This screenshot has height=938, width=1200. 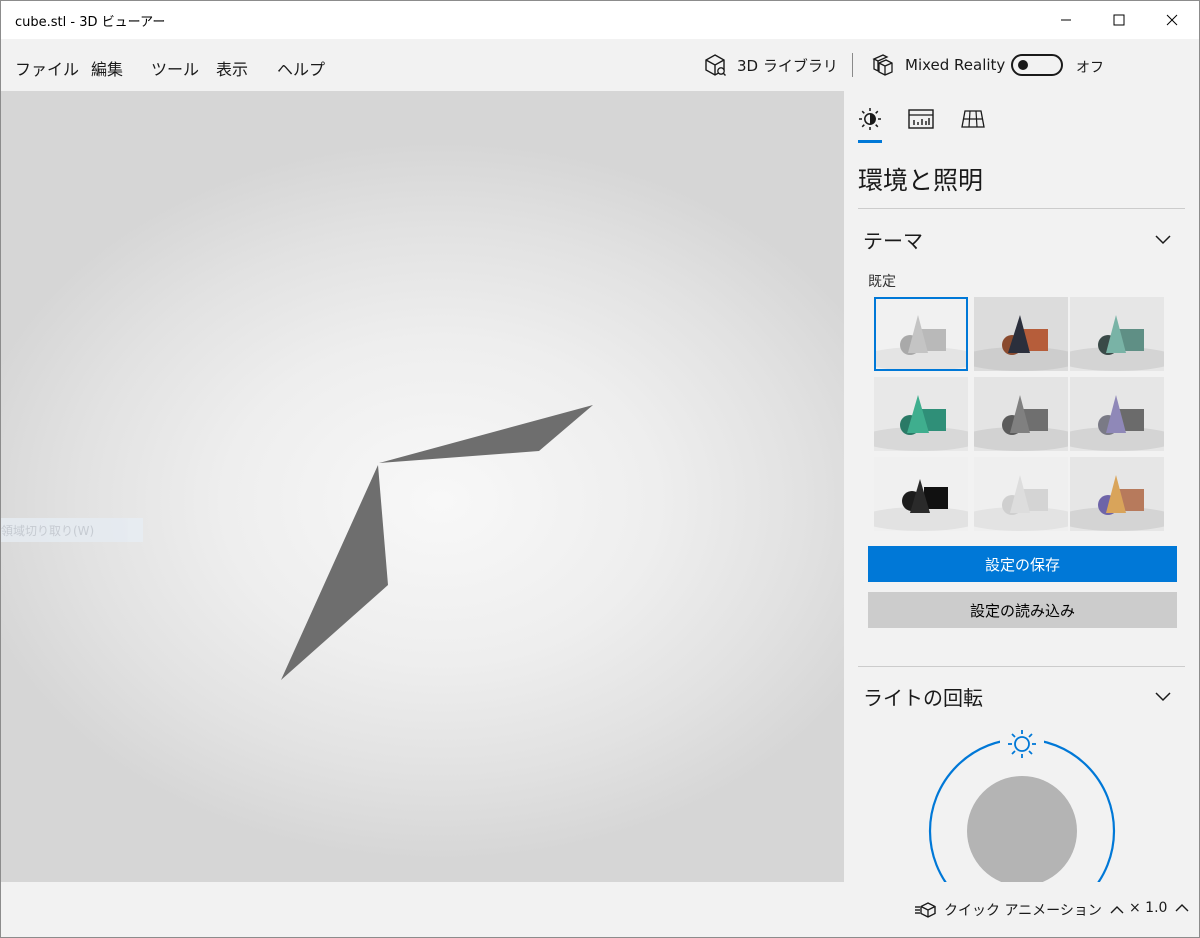 I want to click on minimize-icon, so click(x=1066, y=20).